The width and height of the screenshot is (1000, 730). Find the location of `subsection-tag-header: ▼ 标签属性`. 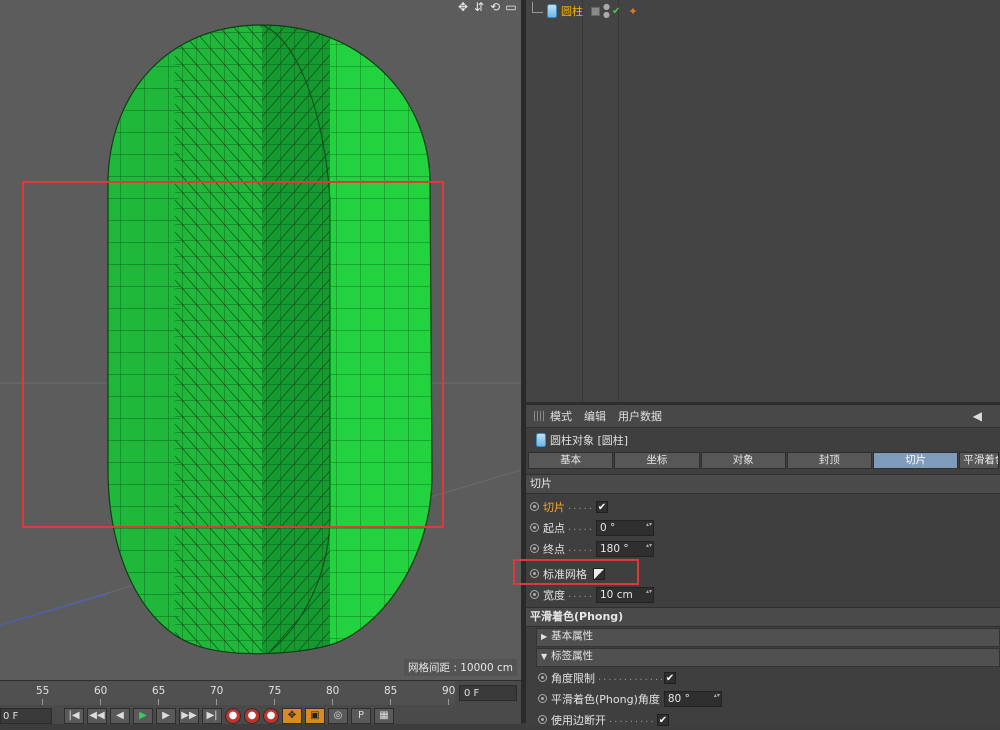

subsection-tag-header: ▼ 标签属性 is located at coordinates (768, 657).